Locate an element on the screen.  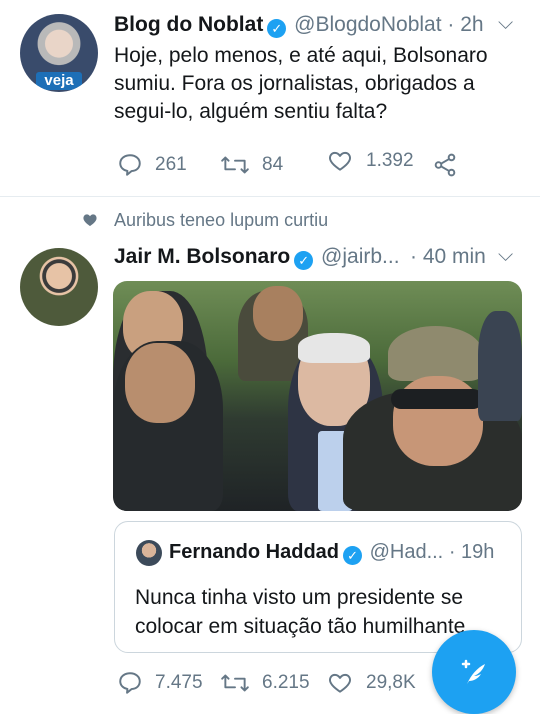
reply-button: 7.475 is located at coordinates (160, 683).